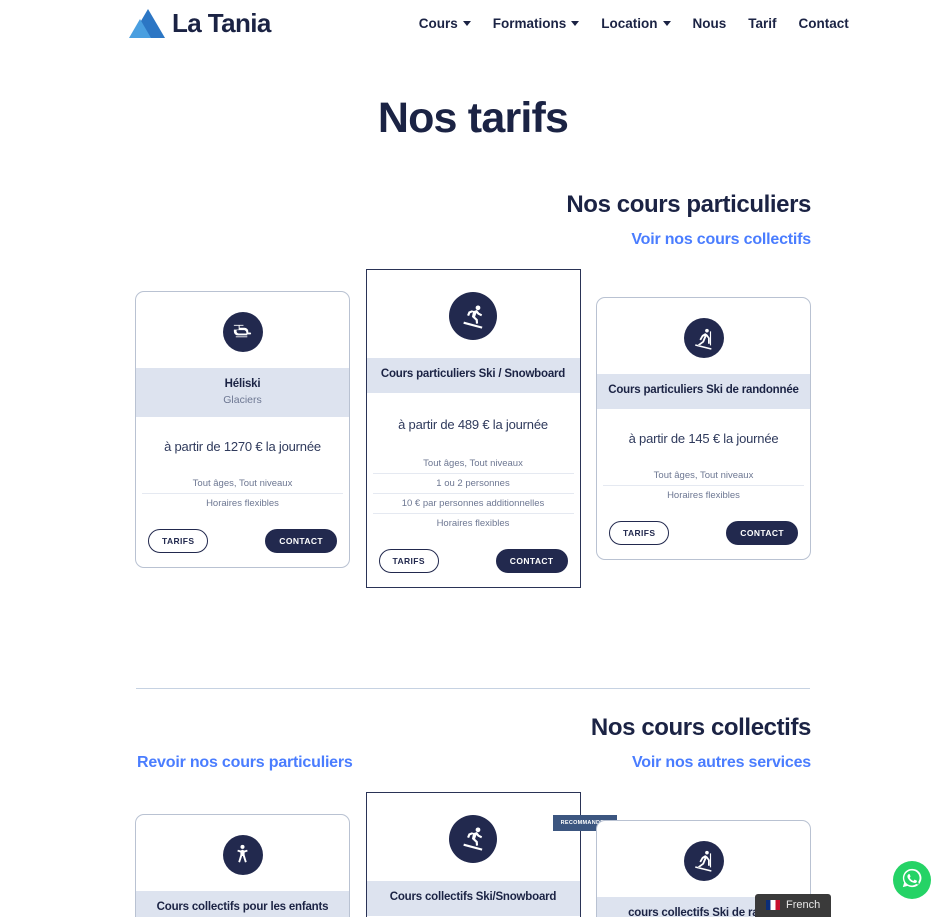  I want to click on whatsapp-icon, so click(912, 880).